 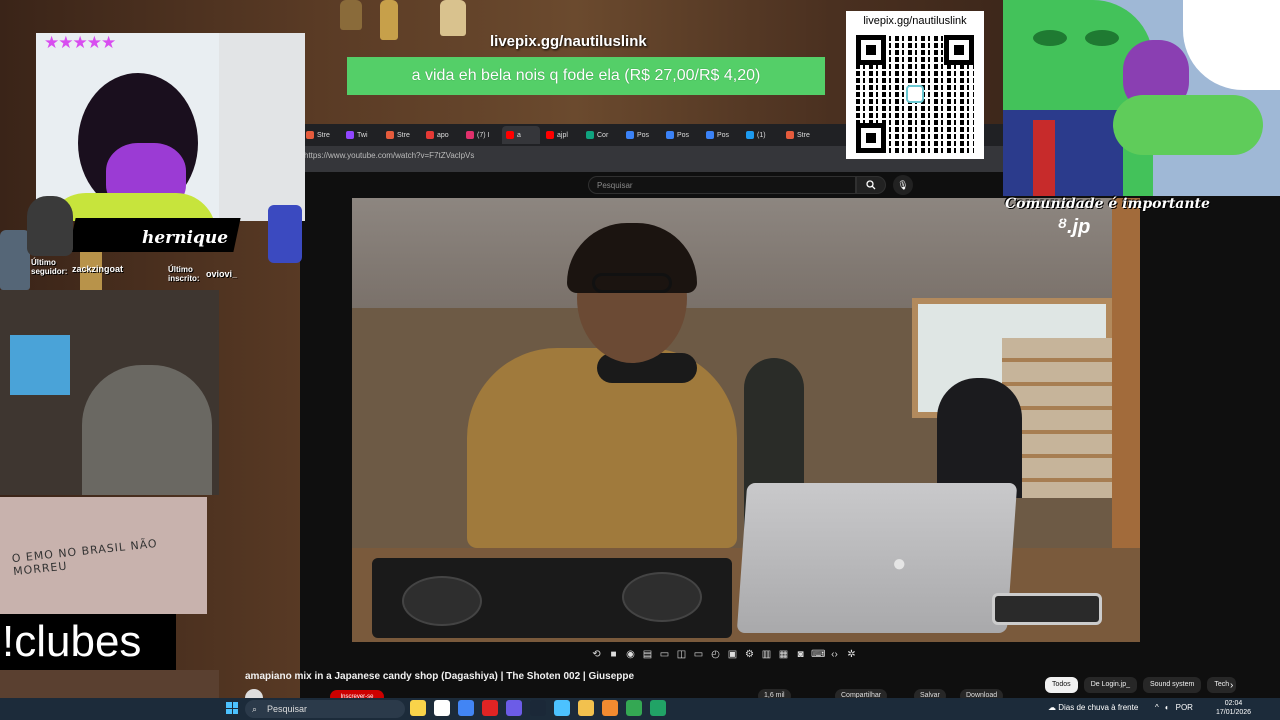 I want to click on chevron-up-icon: ^, so click(x=1157, y=707).